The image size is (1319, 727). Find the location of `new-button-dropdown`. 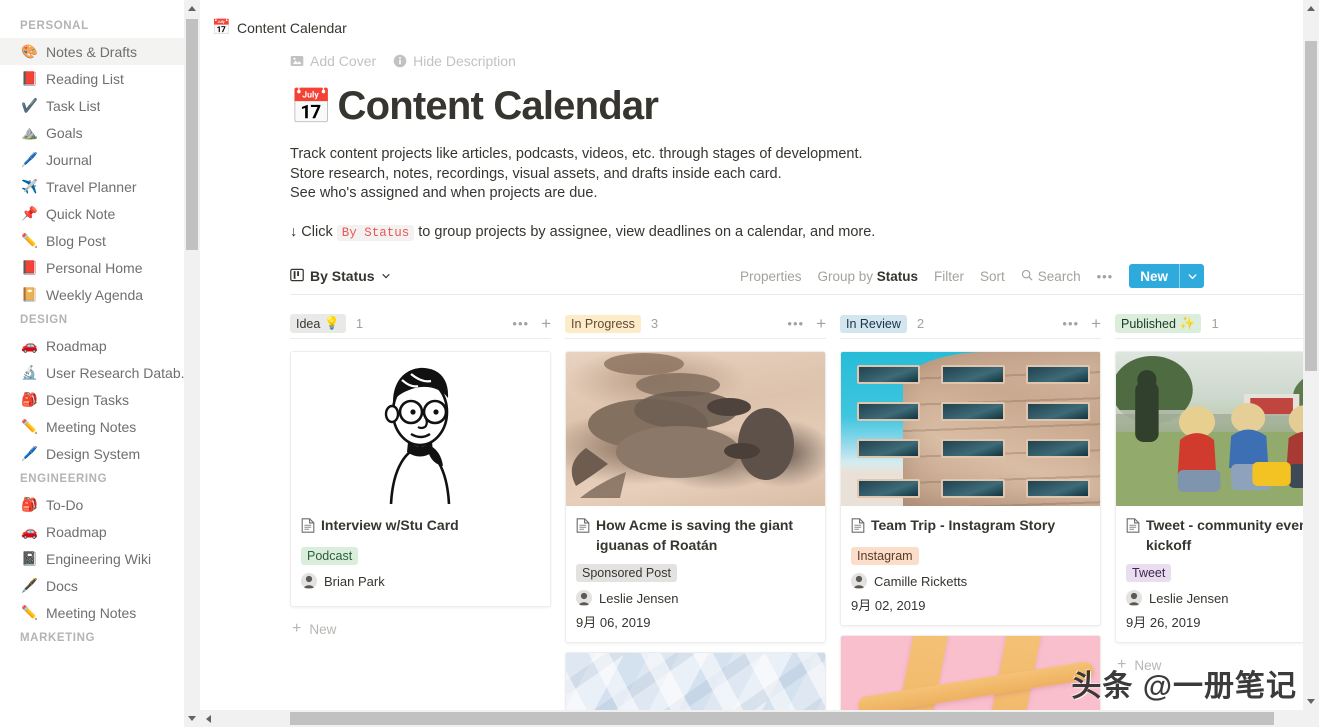

new-button-dropdown is located at coordinates (1192, 276).